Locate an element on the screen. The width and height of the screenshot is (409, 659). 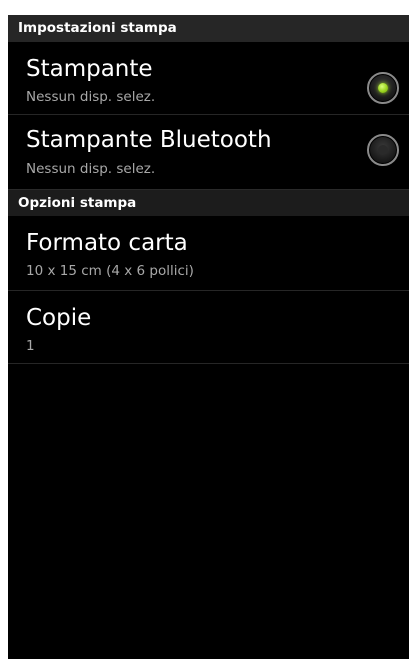
paper-size-value: 10 x 15 cm (4 x 6 pollici) is located at coordinates (110, 271).